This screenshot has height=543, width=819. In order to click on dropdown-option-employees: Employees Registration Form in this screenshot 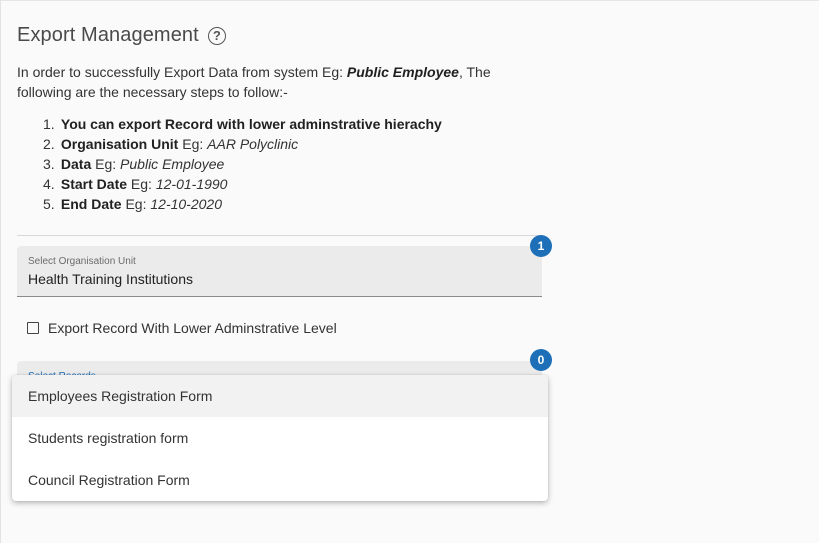, I will do `click(280, 396)`.